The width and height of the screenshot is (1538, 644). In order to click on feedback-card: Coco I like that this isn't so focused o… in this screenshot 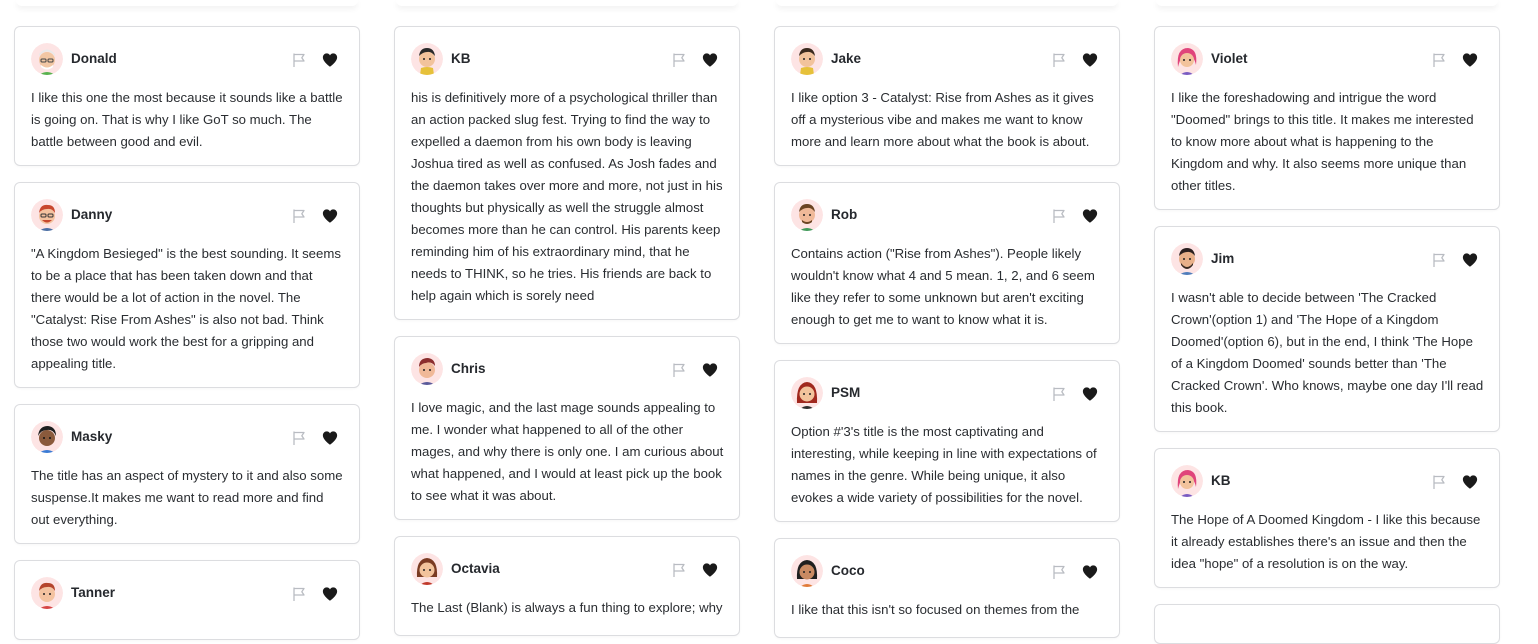, I will do `click(947, 588)`.